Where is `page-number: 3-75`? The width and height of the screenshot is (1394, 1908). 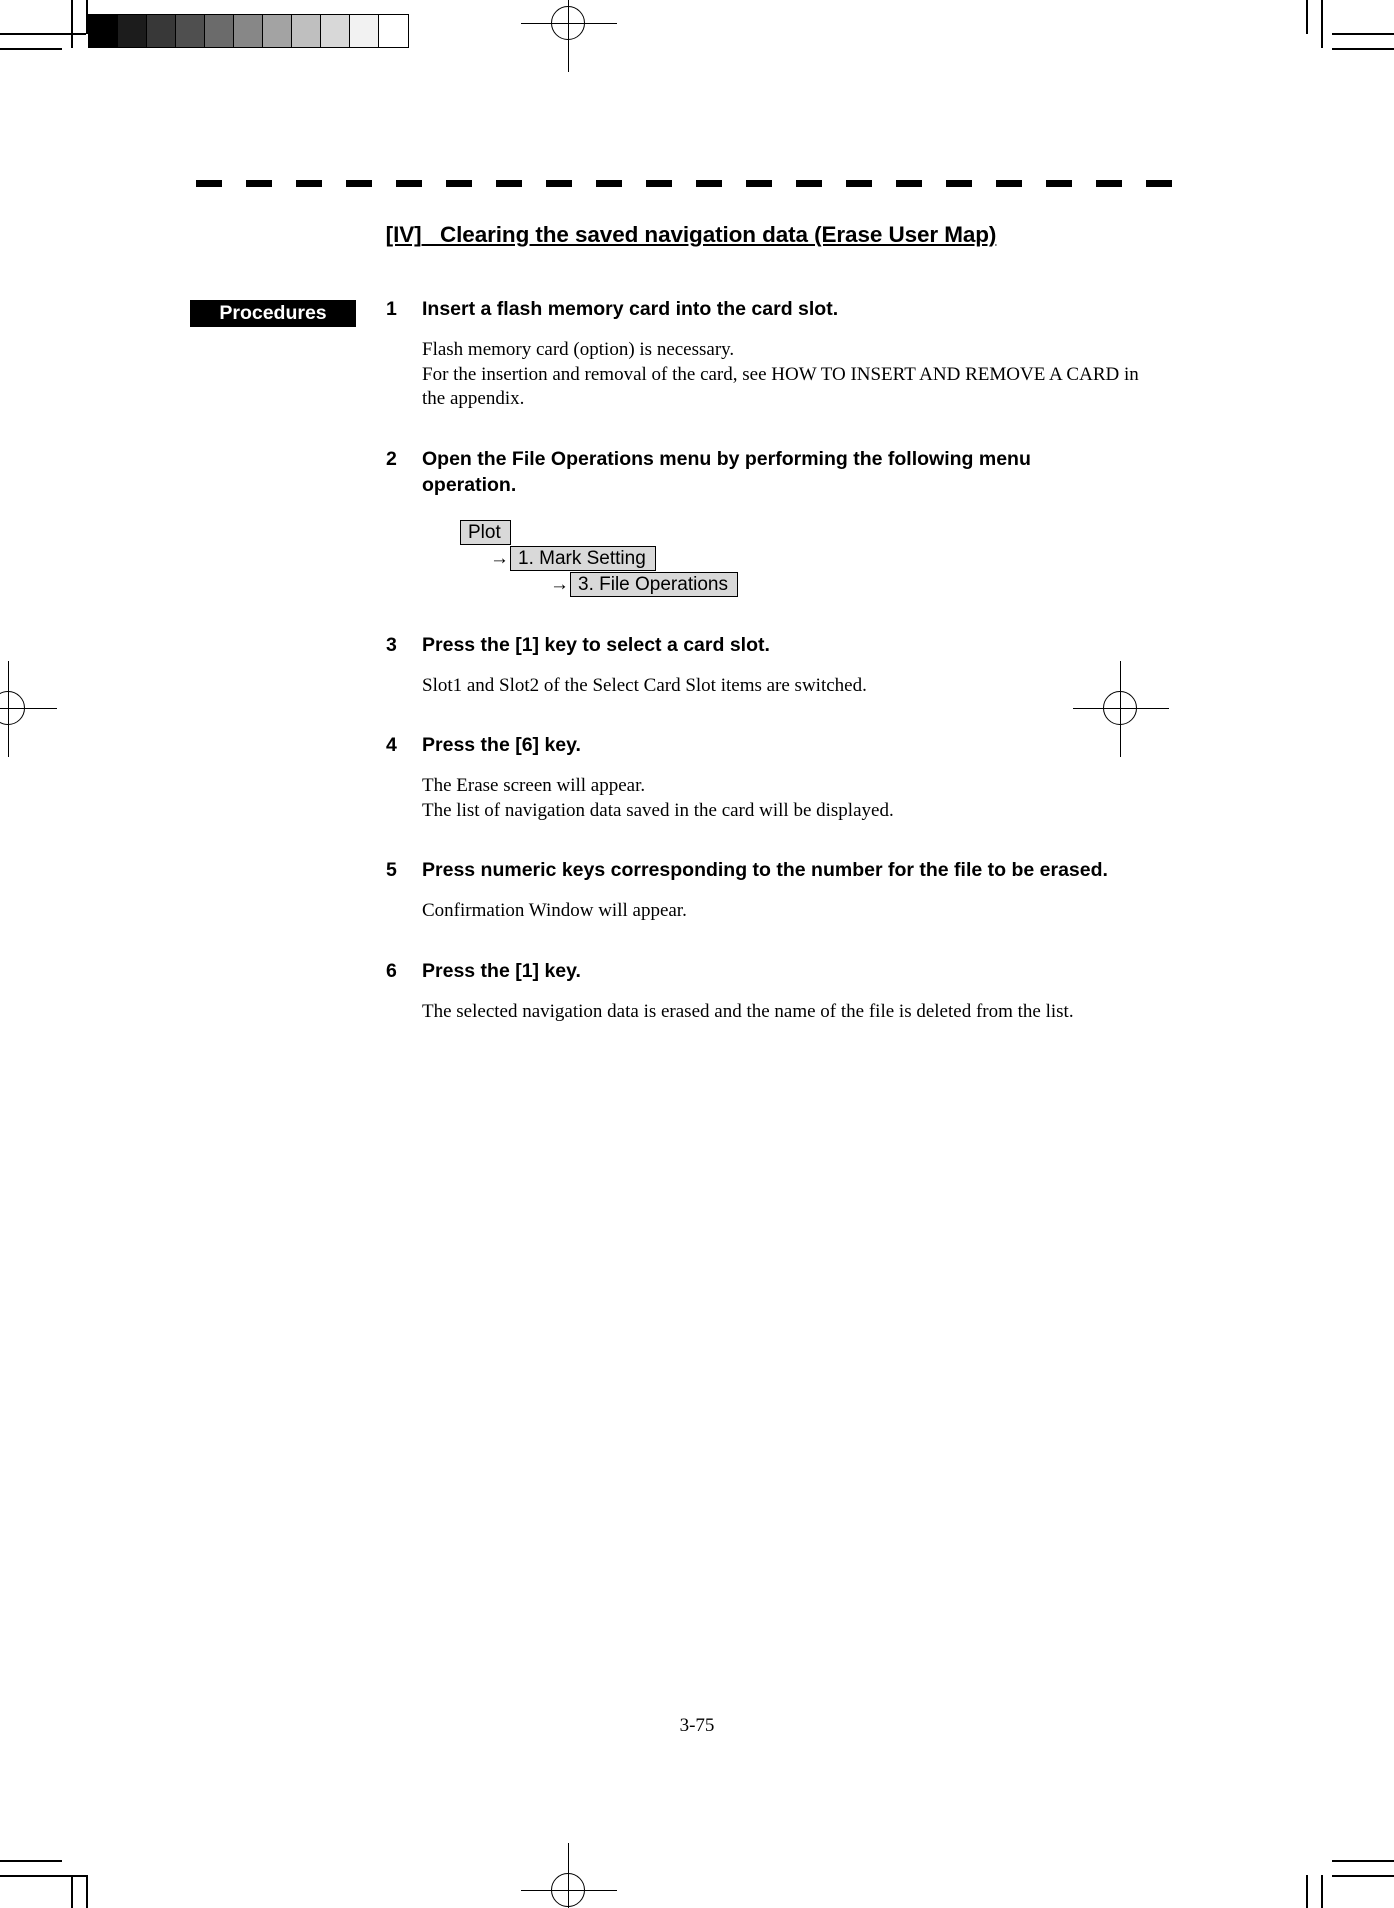 page-number: 3-75 is located at coordinates (697, 1725).